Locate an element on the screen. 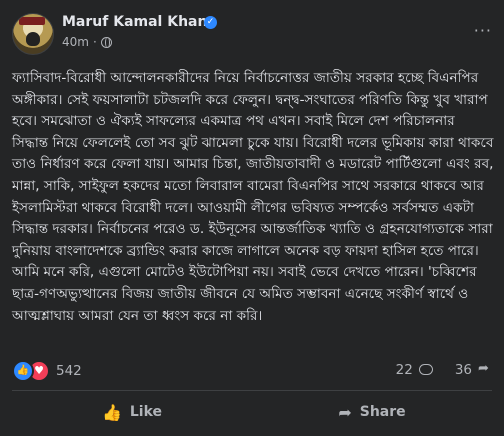 This screenshot has height=436, width=504. like-reaction-icon: 👍 is located at coordinates (23, 371).